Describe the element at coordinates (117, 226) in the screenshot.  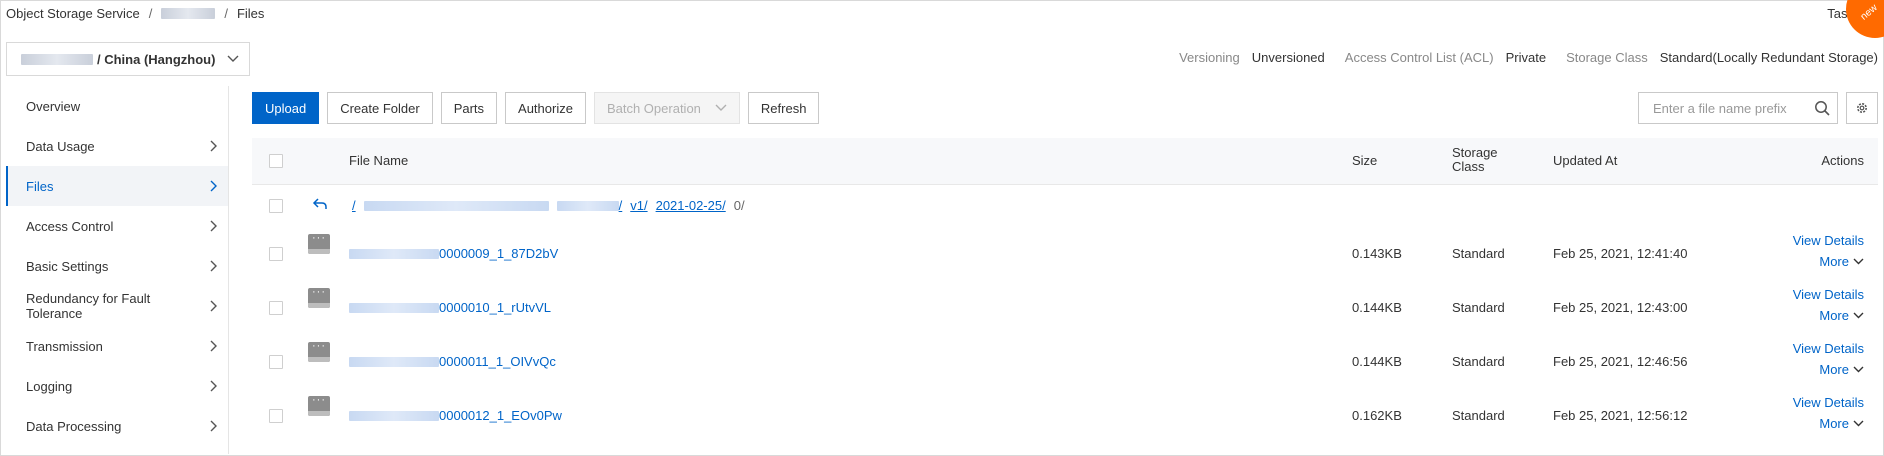
I see `sidebar-item-access-control: Access Control` at that location.